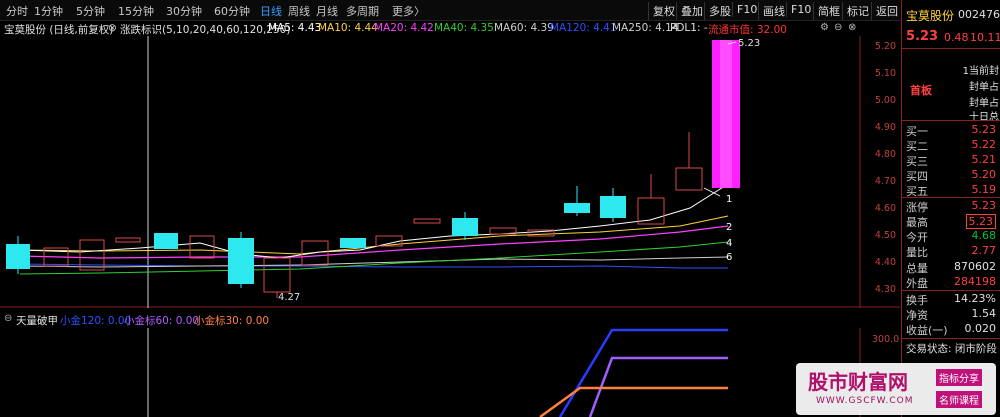  I want to click on multi-stock-button: 多股, so click(719, 11).